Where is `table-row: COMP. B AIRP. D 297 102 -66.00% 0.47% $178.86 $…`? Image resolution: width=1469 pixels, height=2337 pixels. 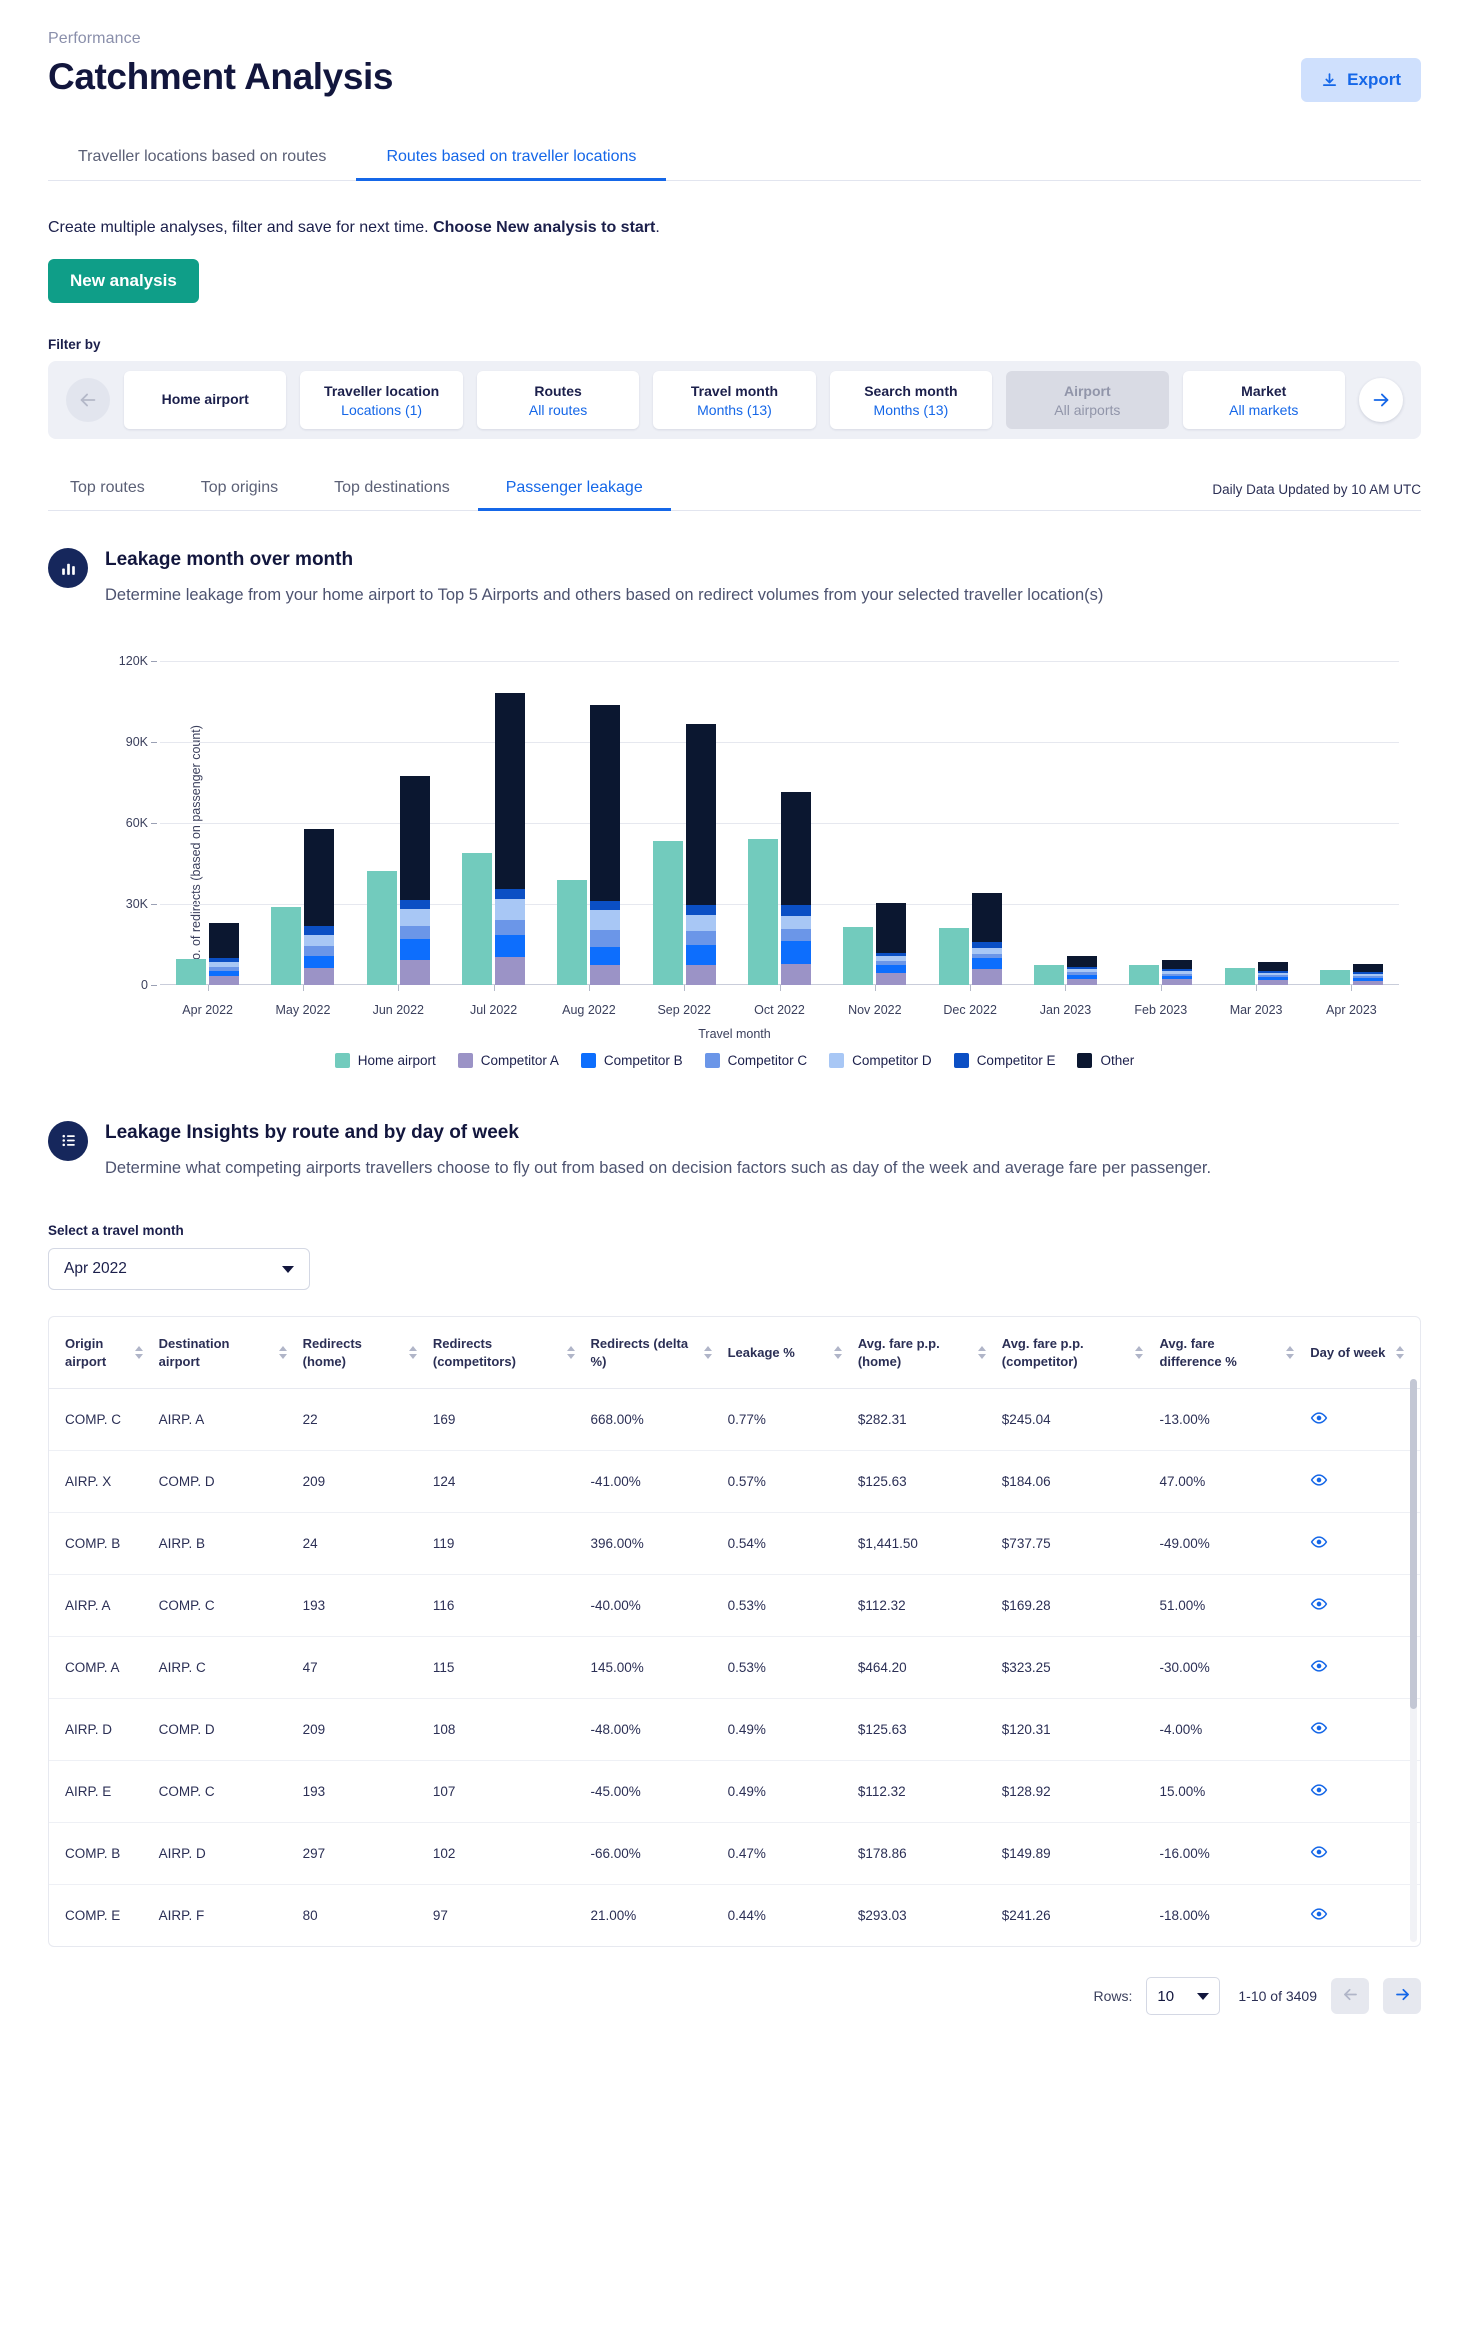 table-row: COMP. B AIRP. D 297 102 -66.00% 0.47% $178.86 $… is located at coordinates (734, 1854).